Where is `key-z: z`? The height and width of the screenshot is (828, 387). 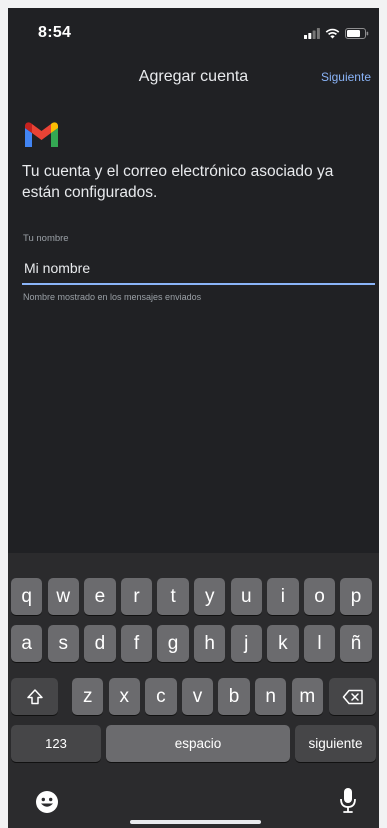
key-z: z is located at coordinates (88, 696).